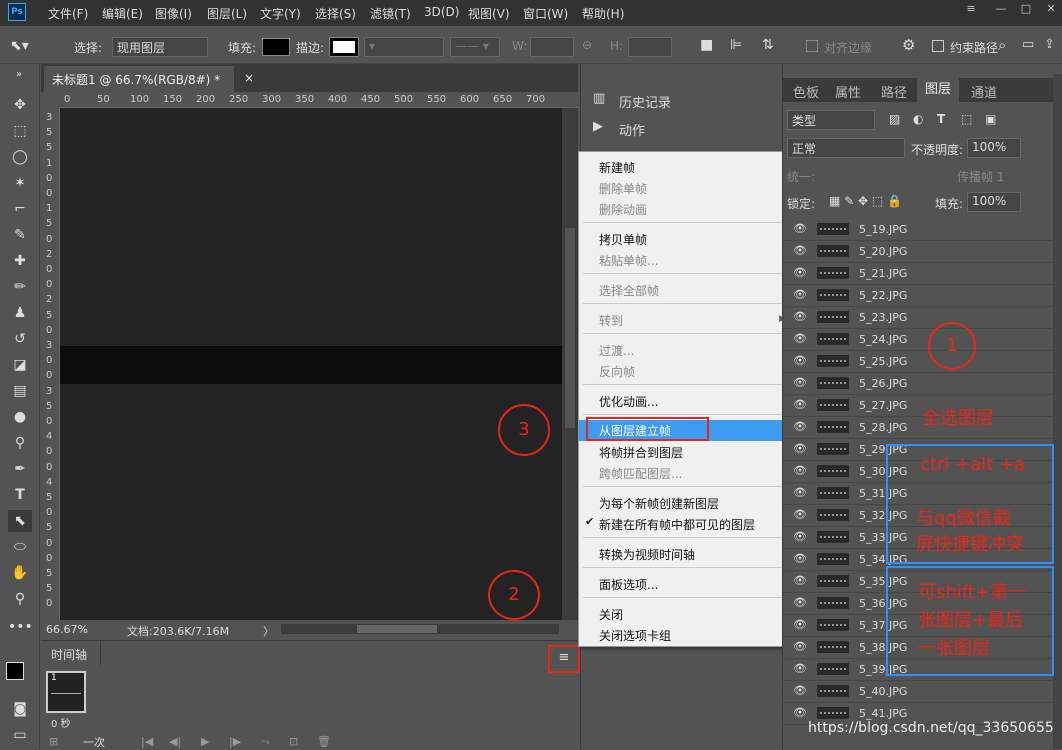  What do you see at coordinates (265, 742) in the screenshot?
I see `tween-icon: ⤳` at bounding box center [265, 742].